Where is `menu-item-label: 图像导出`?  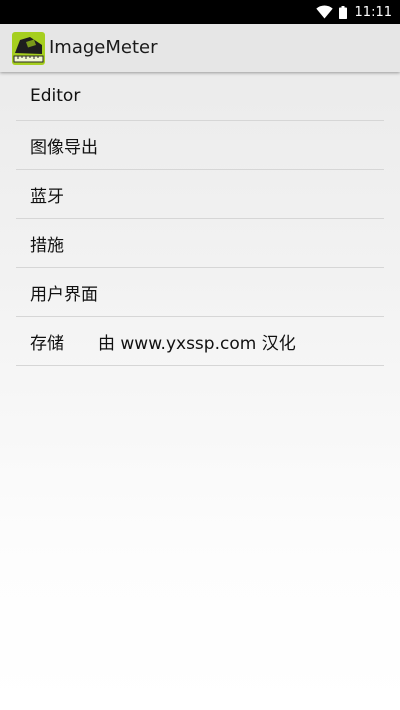
menu-item-label: 图像导出 is located at coordinates (64, 147).